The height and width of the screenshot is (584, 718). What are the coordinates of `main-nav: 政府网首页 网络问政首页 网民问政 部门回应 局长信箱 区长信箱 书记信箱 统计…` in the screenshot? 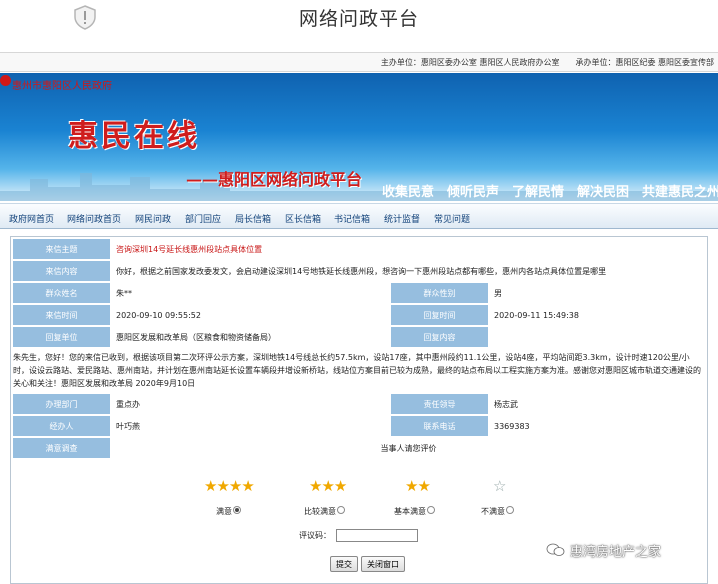 It's located at (359, 216).